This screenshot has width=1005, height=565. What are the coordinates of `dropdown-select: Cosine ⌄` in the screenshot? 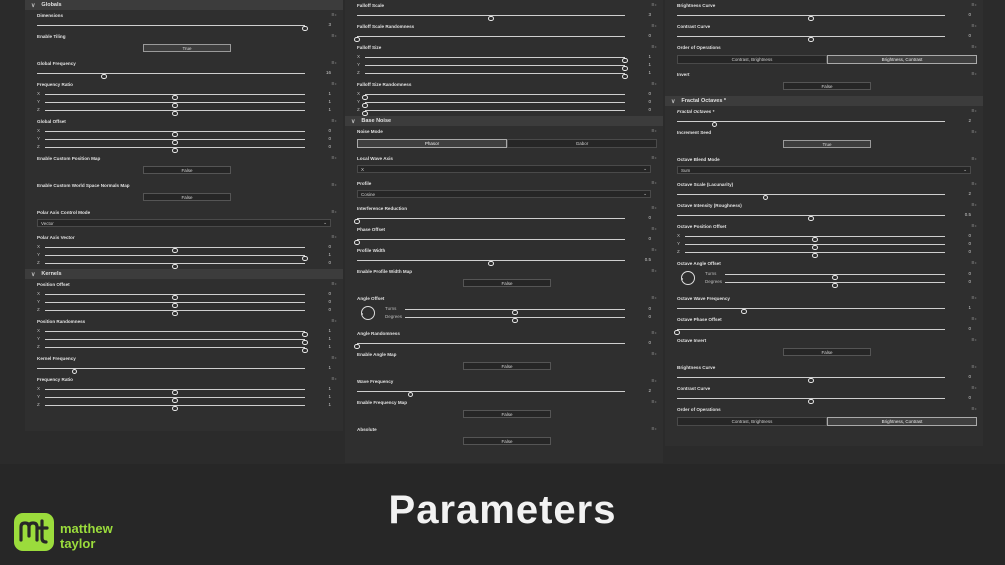 It's located at (504, 194).